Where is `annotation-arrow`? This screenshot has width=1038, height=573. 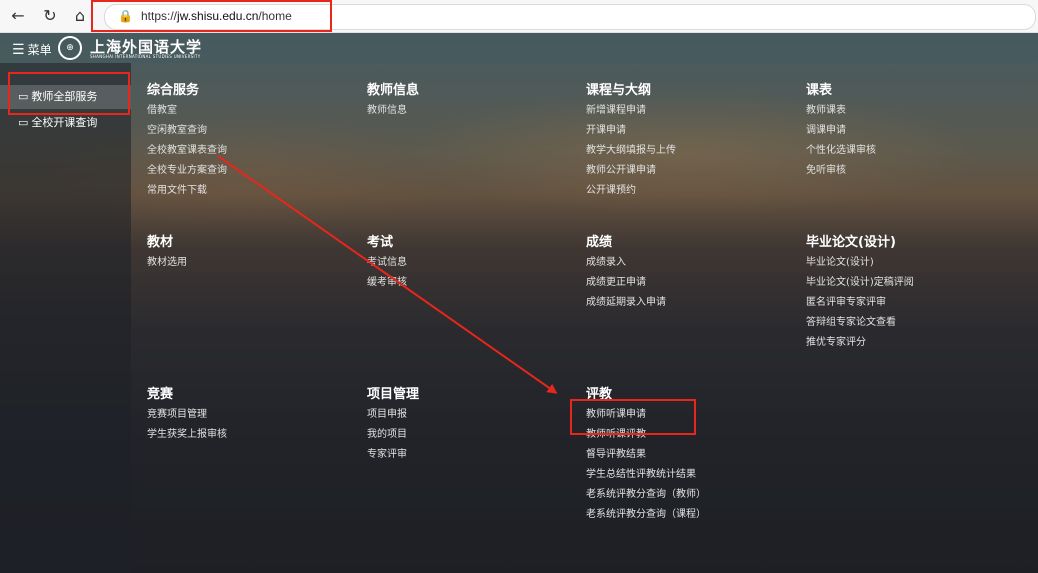 annotation-arrow is located at coordinates (387, 274).